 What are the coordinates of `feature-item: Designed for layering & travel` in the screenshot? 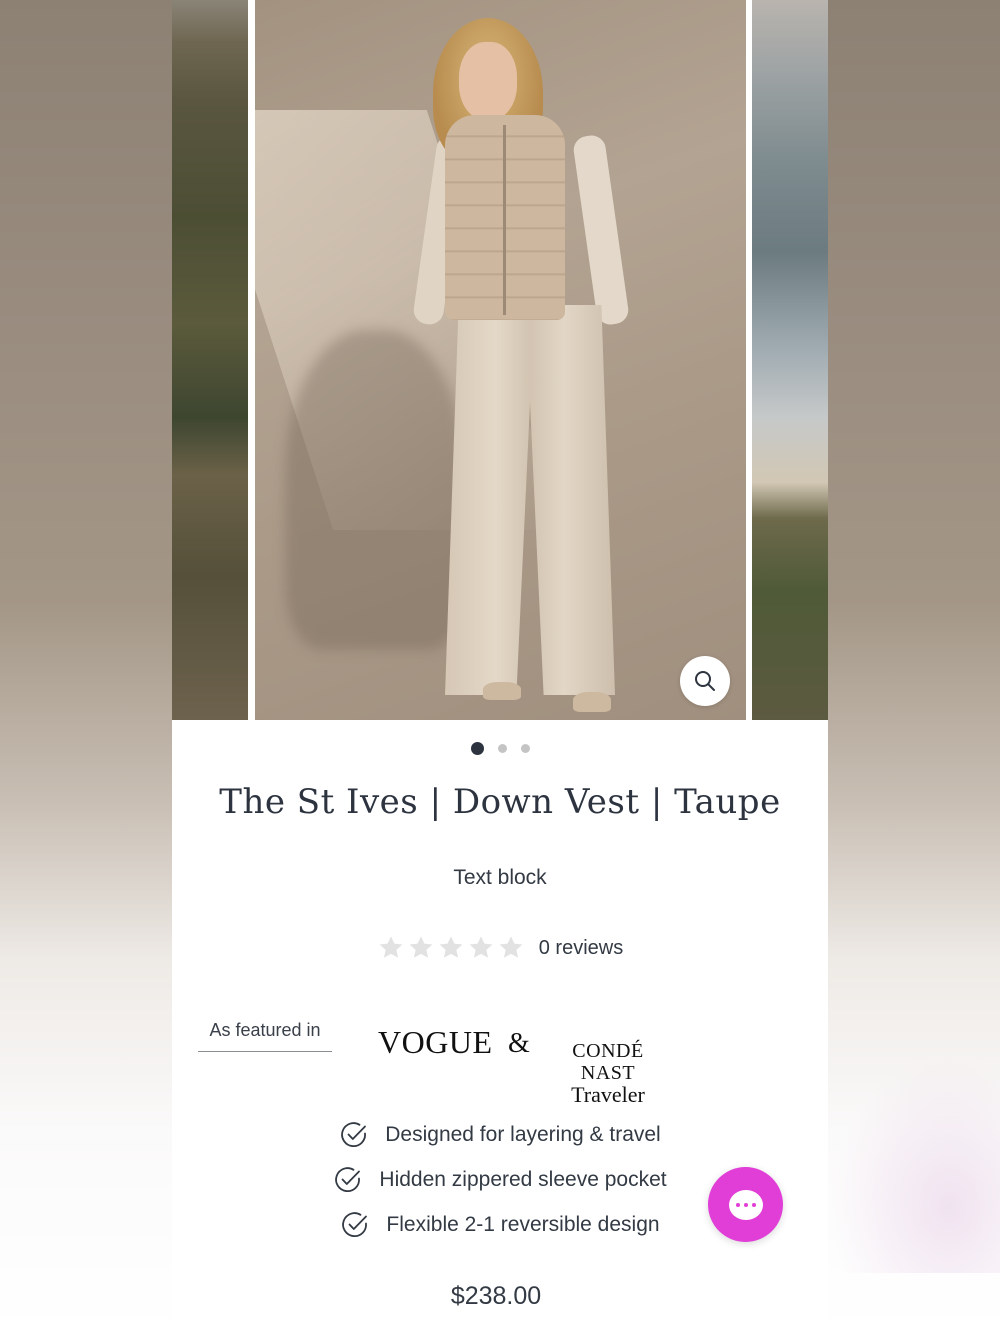 It's located at (500, 1134).